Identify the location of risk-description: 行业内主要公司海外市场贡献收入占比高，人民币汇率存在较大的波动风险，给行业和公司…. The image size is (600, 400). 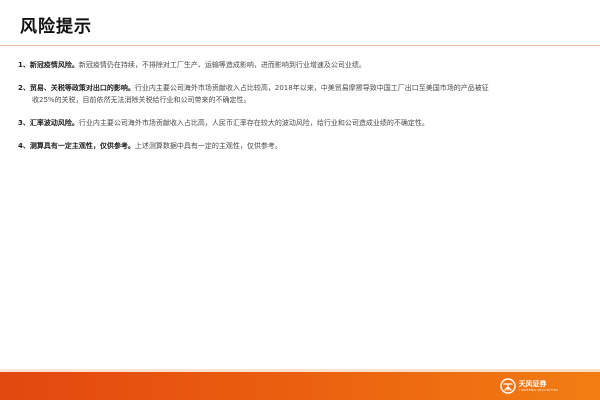
(253, 123).